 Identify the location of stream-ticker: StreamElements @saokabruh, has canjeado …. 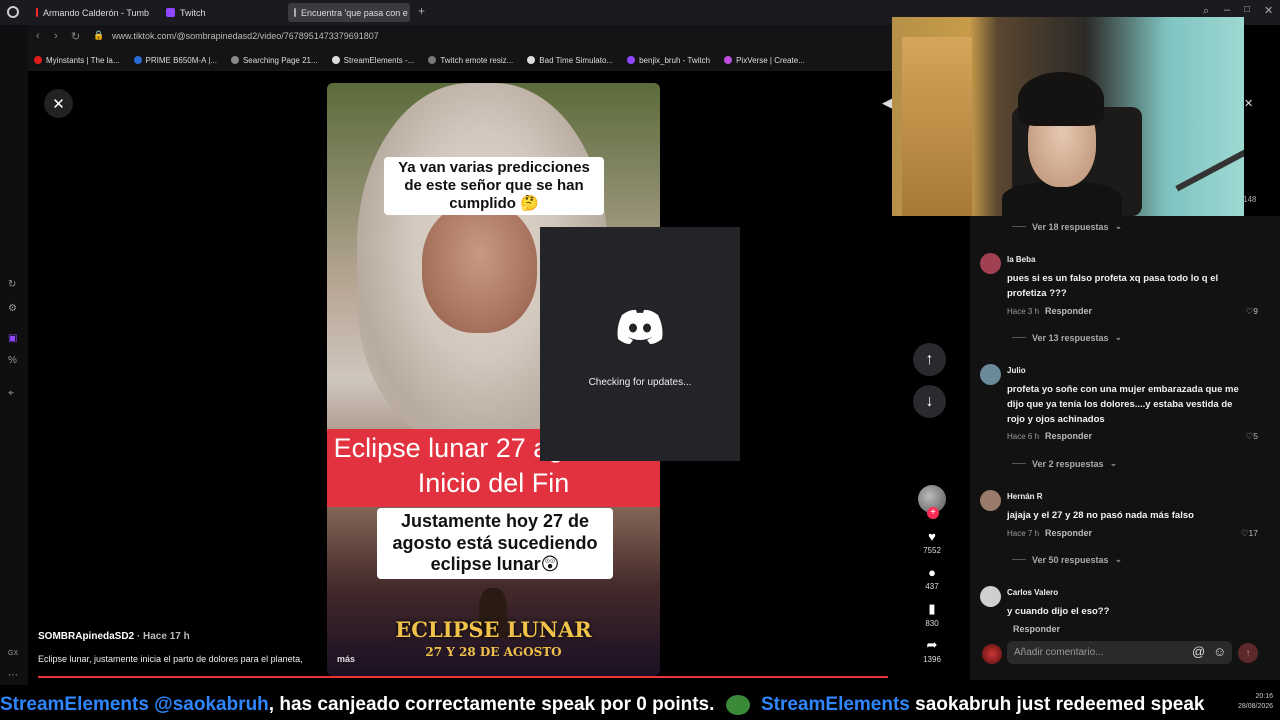
(640, 705).